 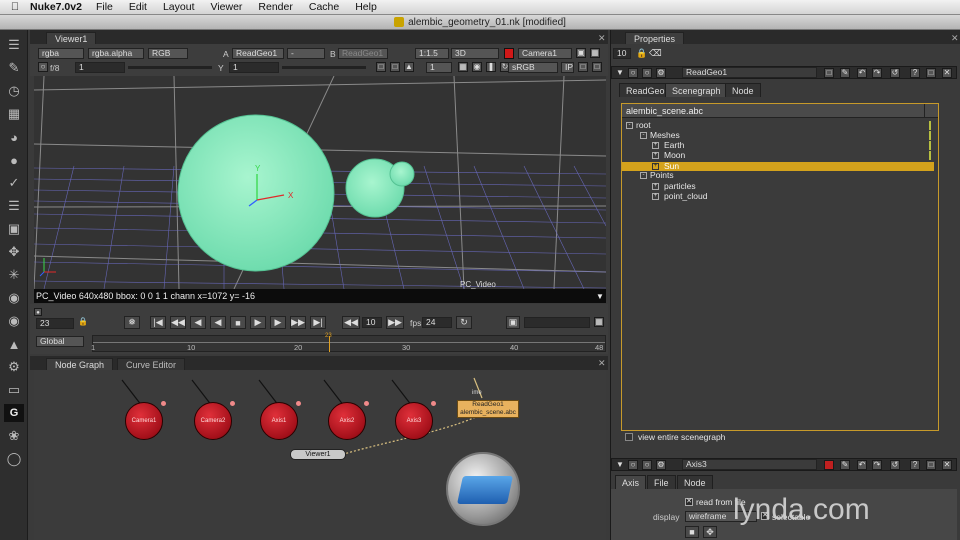 I want to click on rgb-dropdown: RGB, so click(x=168, y=53).